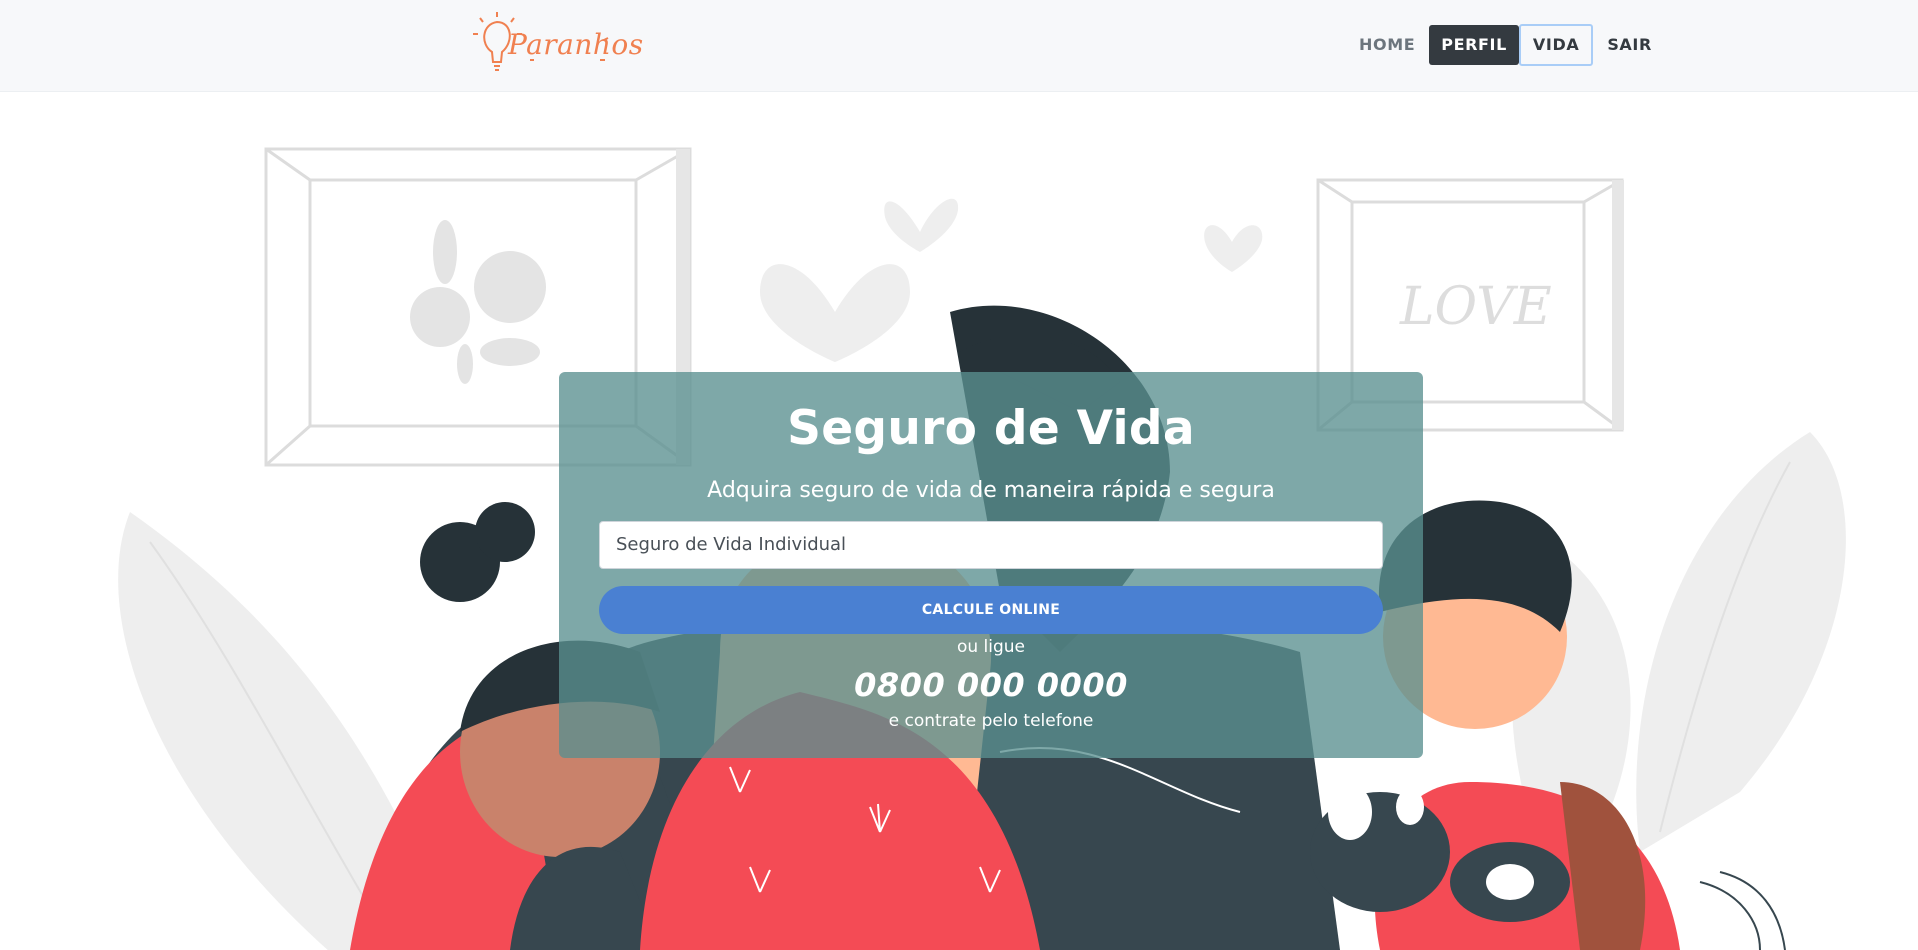  I want to click on contract-by-phone-text: e contrate pelo telefone, so click(991, 721).